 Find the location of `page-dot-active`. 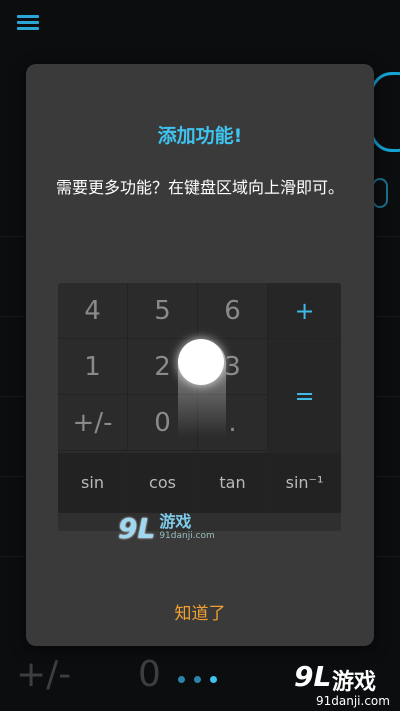

page-dot-active is located at coordinates (213, 679).